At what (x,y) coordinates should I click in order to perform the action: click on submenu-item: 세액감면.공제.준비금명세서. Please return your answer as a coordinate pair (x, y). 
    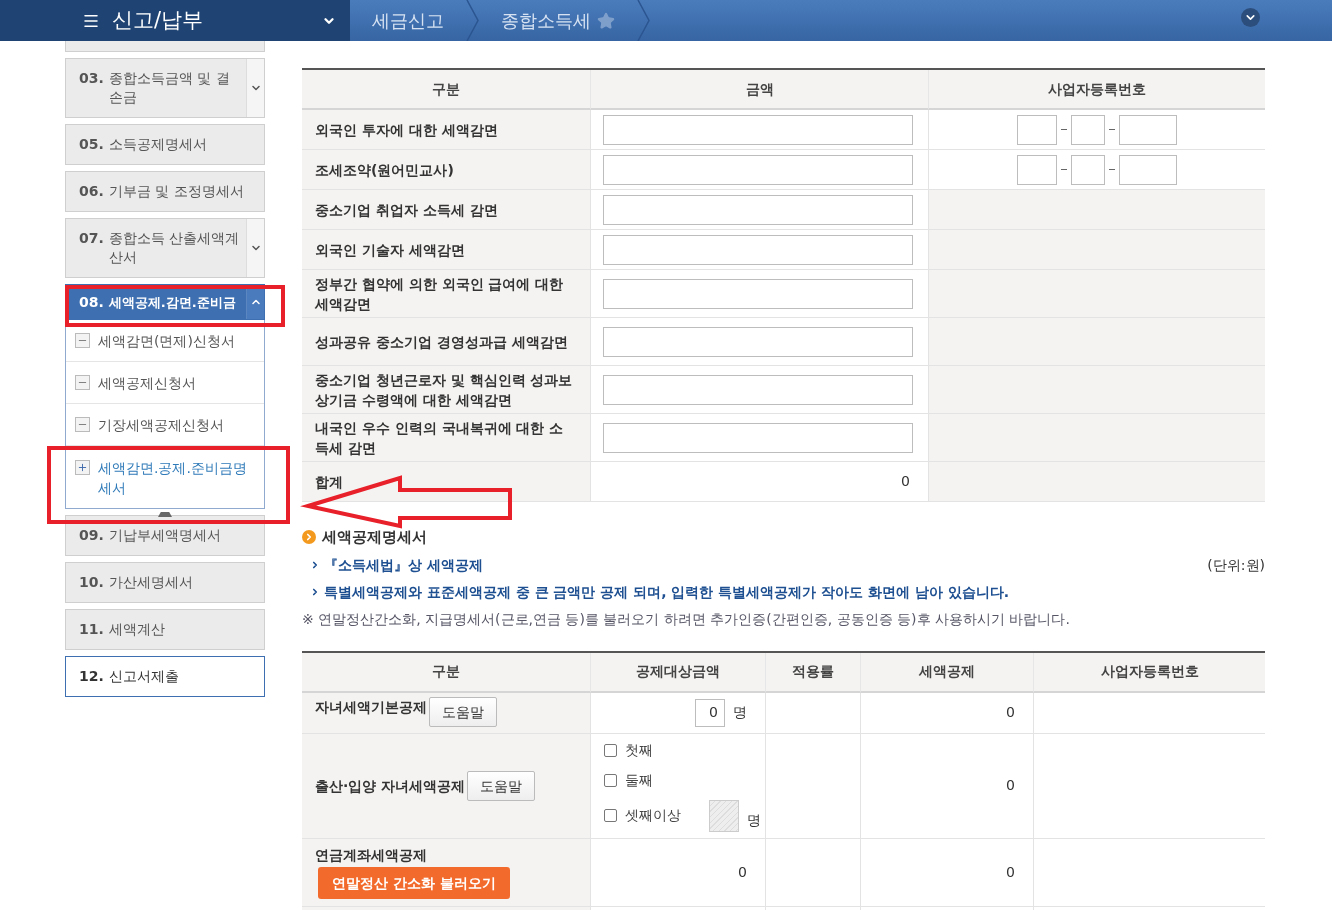
    Looking at the image, I should click on (165, 477).